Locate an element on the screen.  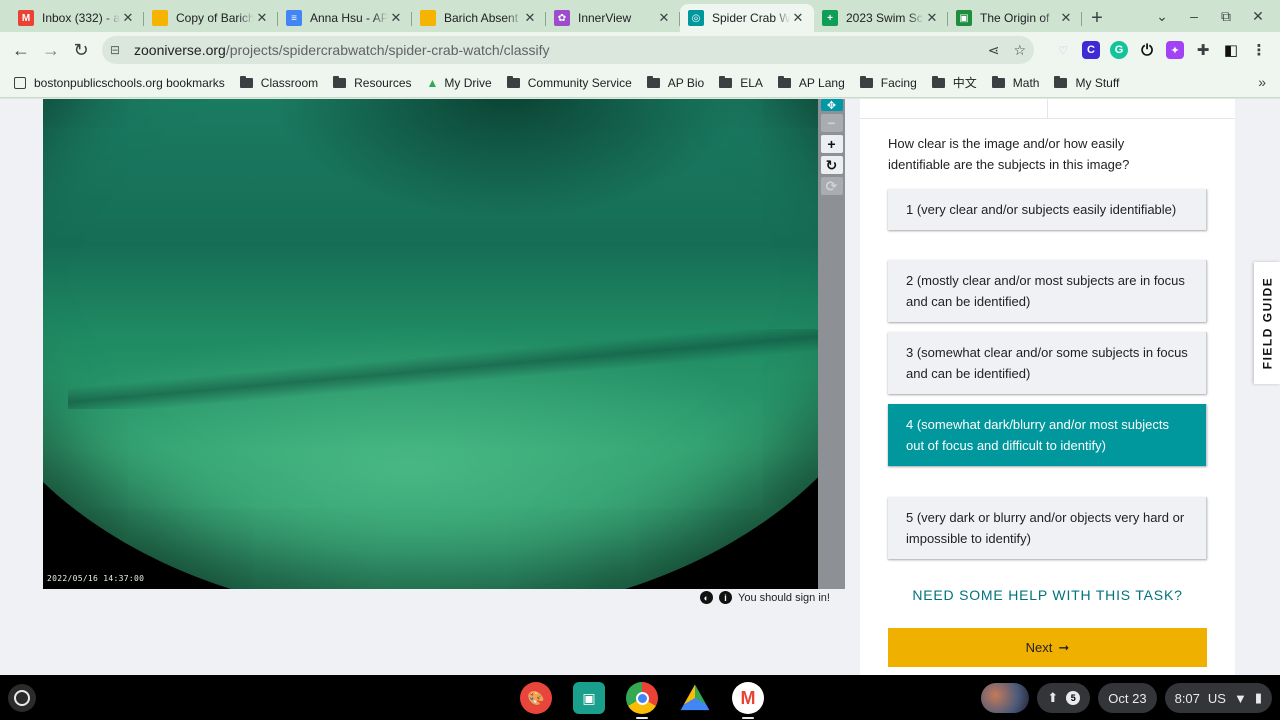
bookmark-item: My Stuff is located at coordinates (1086, 82).